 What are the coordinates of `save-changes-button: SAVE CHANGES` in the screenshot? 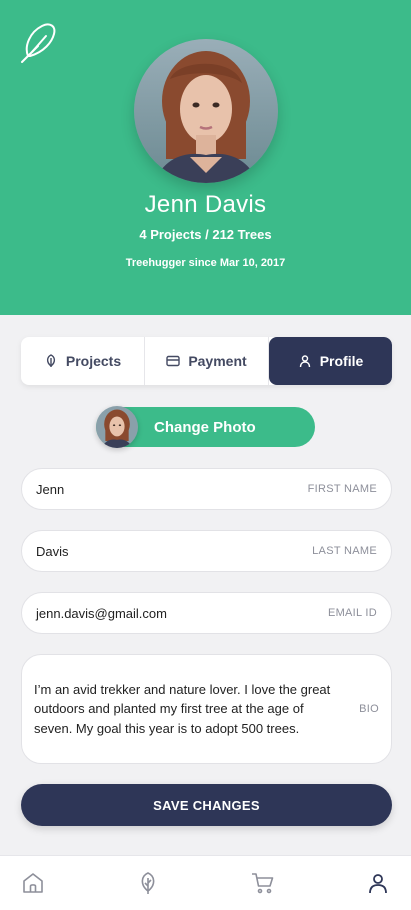 It's located at (206, 805).